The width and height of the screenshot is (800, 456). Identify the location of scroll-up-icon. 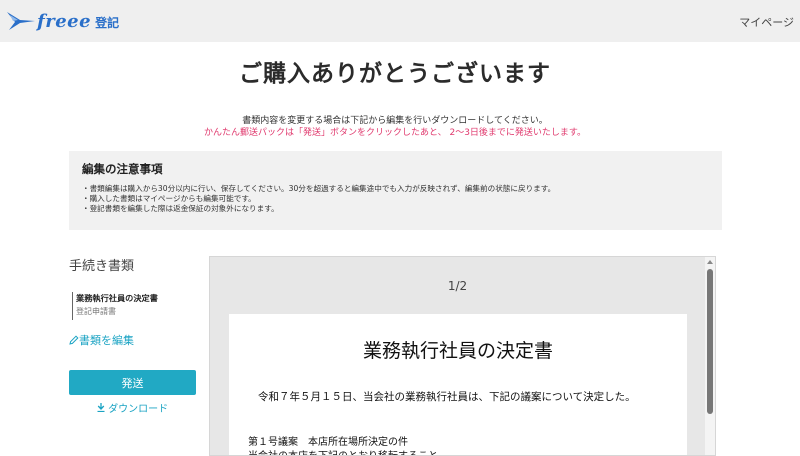
(710, 262).